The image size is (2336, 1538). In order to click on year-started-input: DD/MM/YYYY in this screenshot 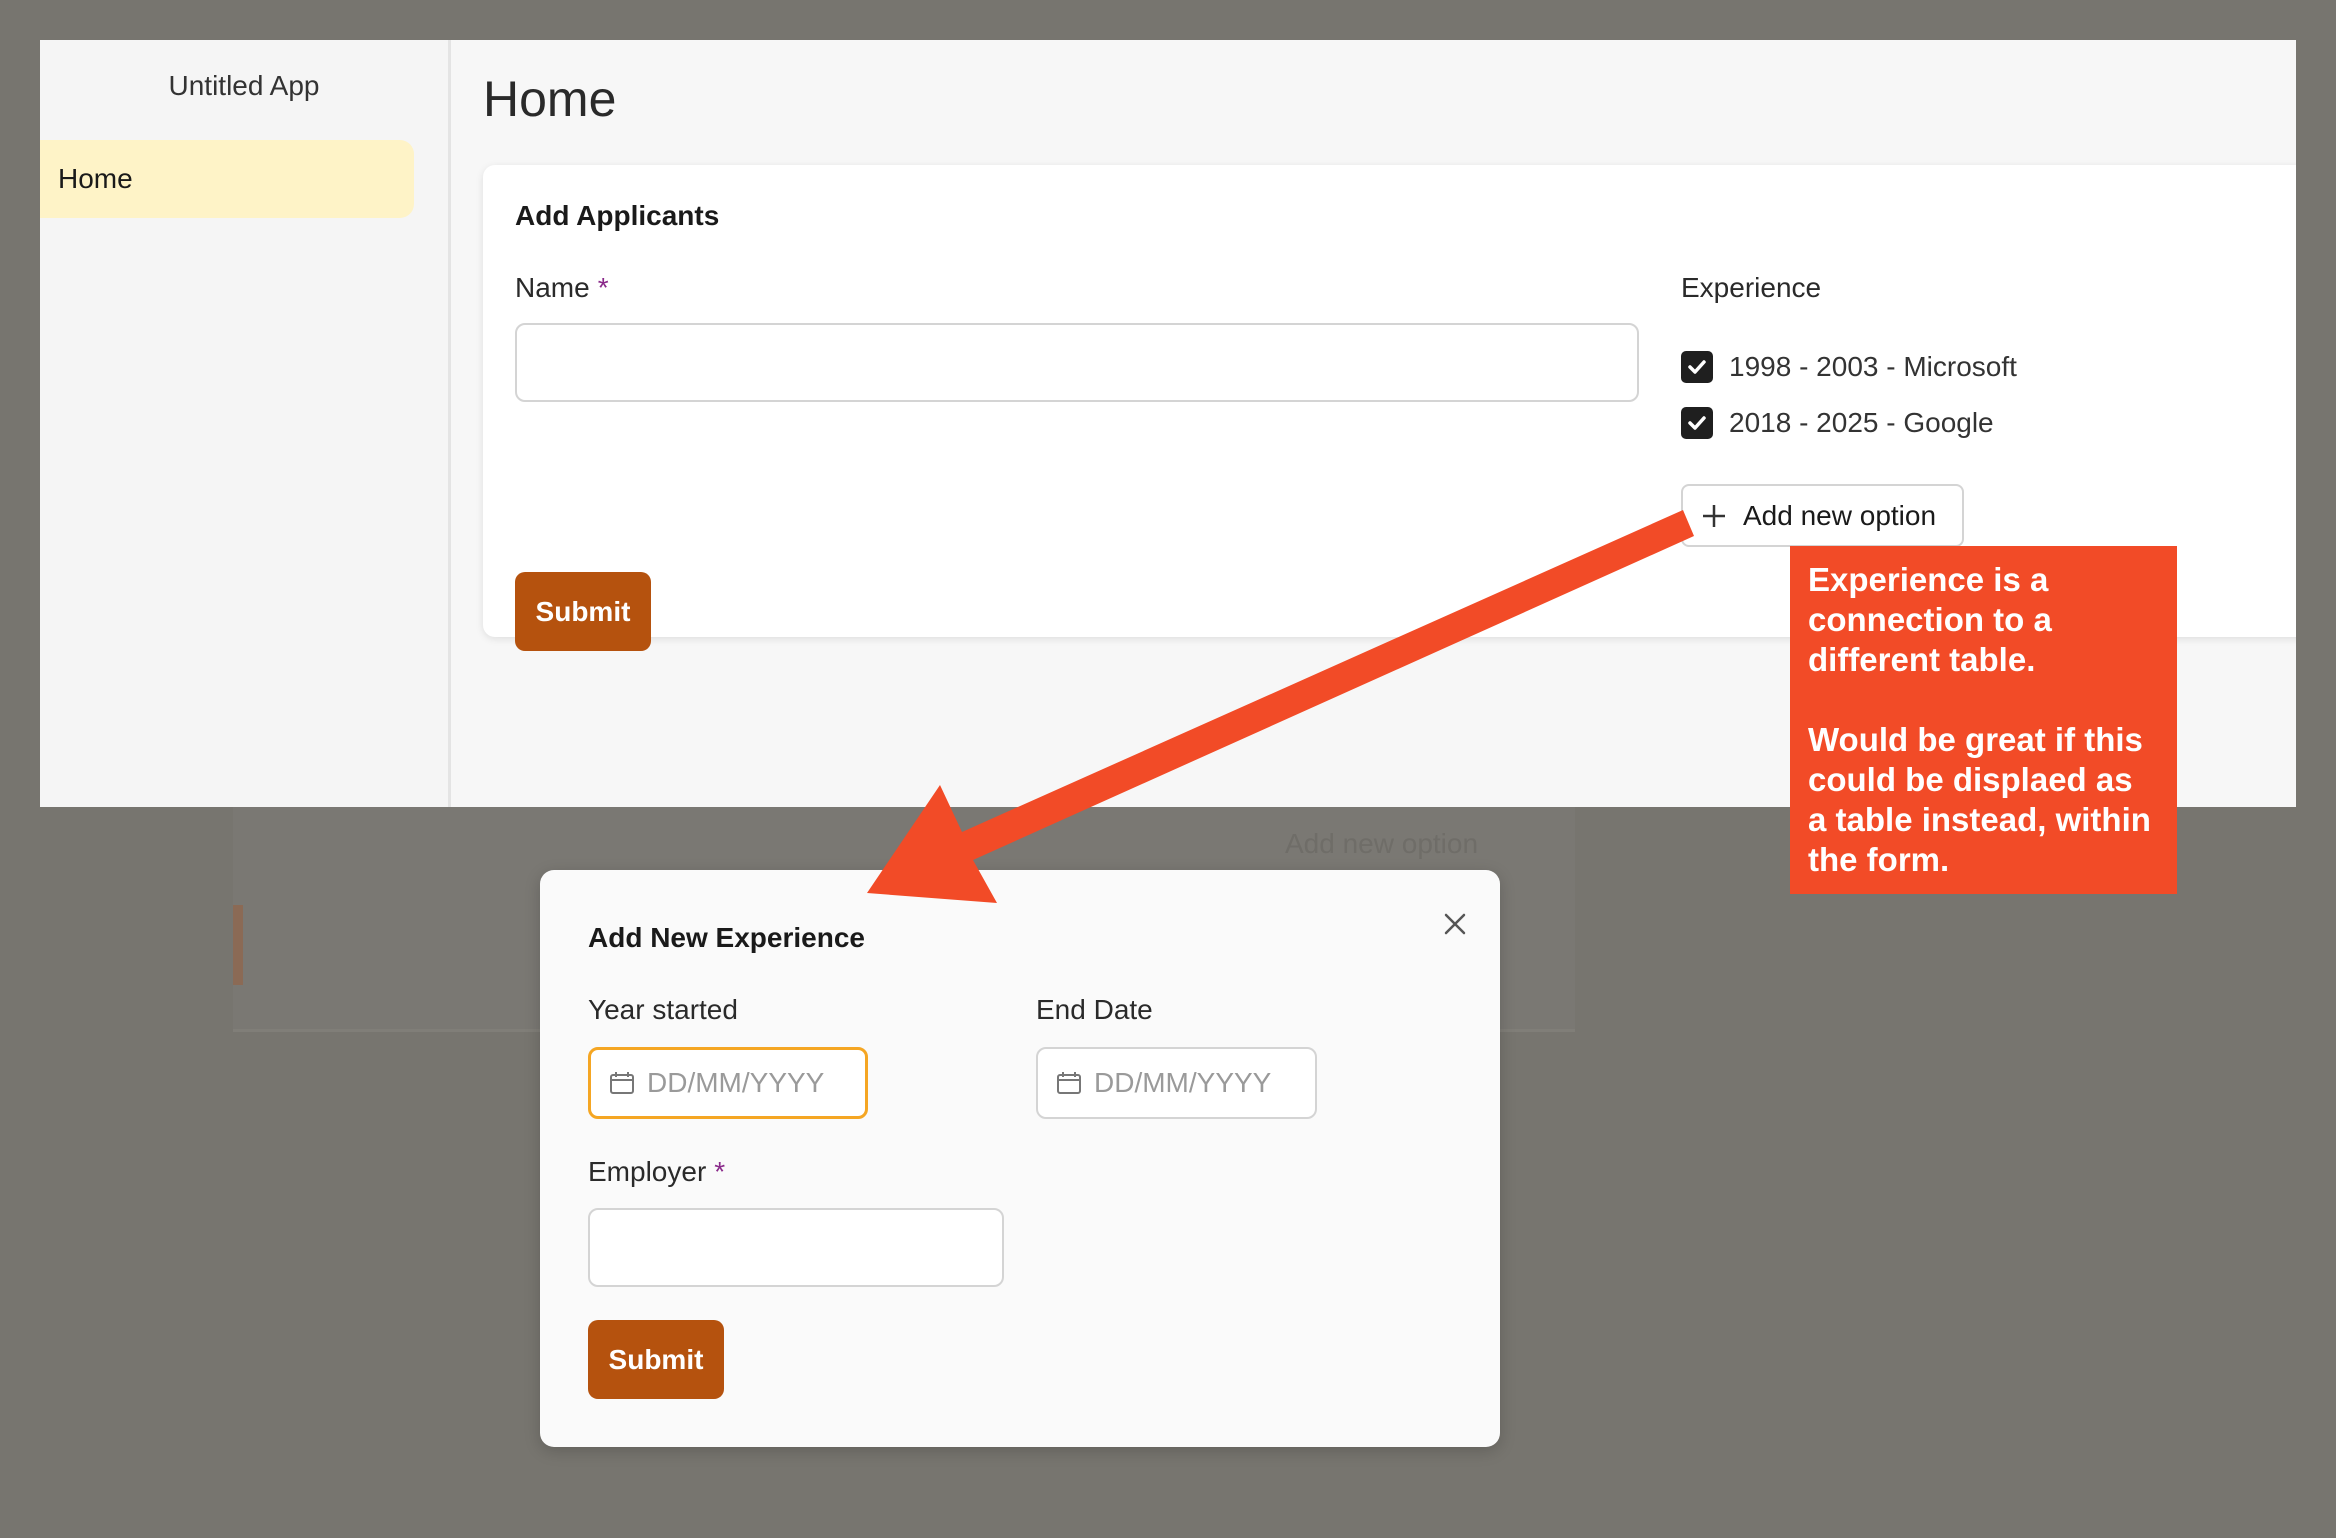, I will do `click(728, 1083)`.